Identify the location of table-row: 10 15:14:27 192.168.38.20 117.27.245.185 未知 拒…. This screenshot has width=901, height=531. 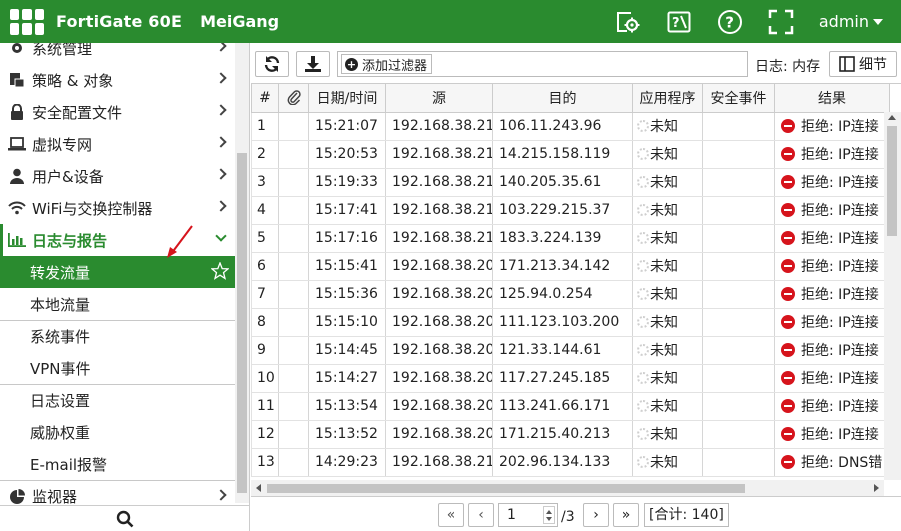
(570, 378).